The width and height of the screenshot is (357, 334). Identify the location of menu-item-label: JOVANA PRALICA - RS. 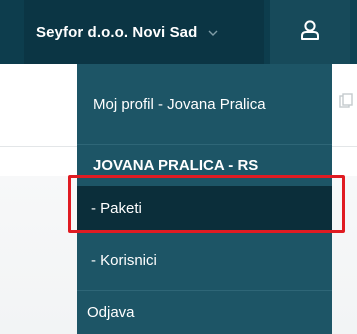
(176, 165).